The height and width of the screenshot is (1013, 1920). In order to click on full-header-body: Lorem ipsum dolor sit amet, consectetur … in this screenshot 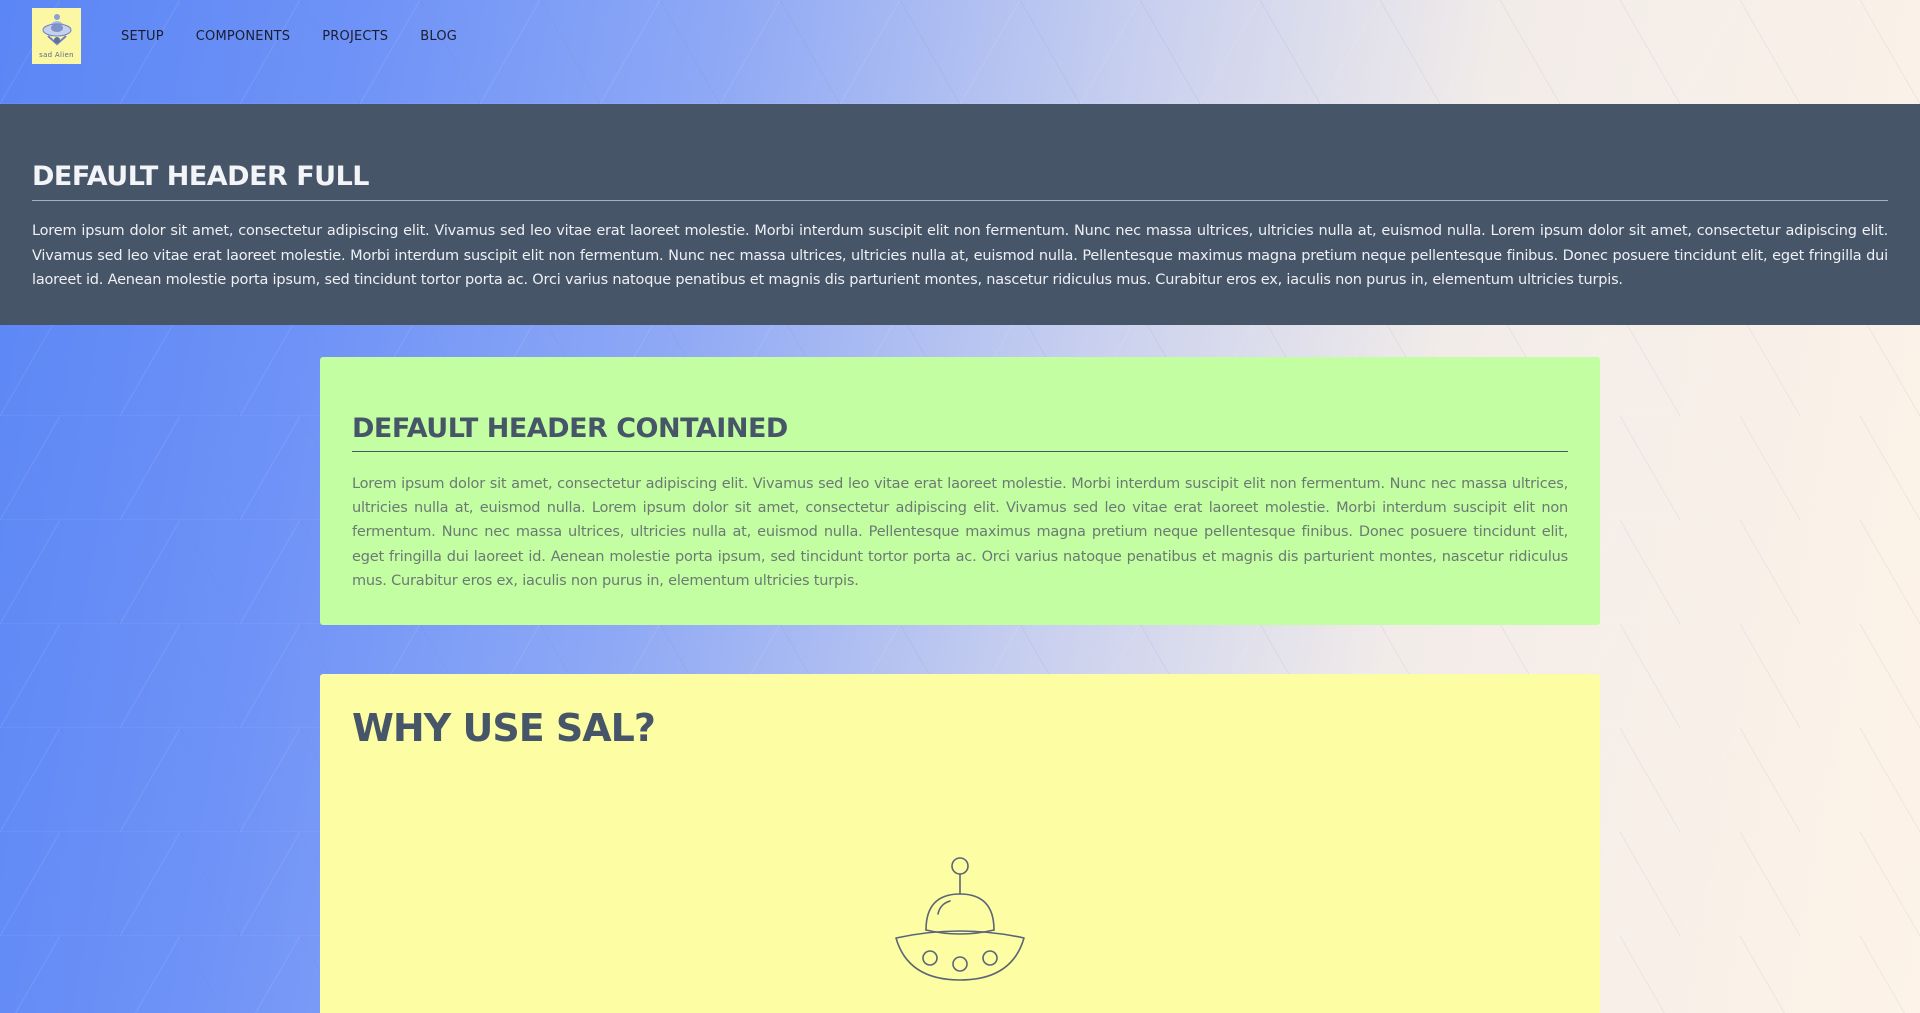, I will do `click(960, 255)`.